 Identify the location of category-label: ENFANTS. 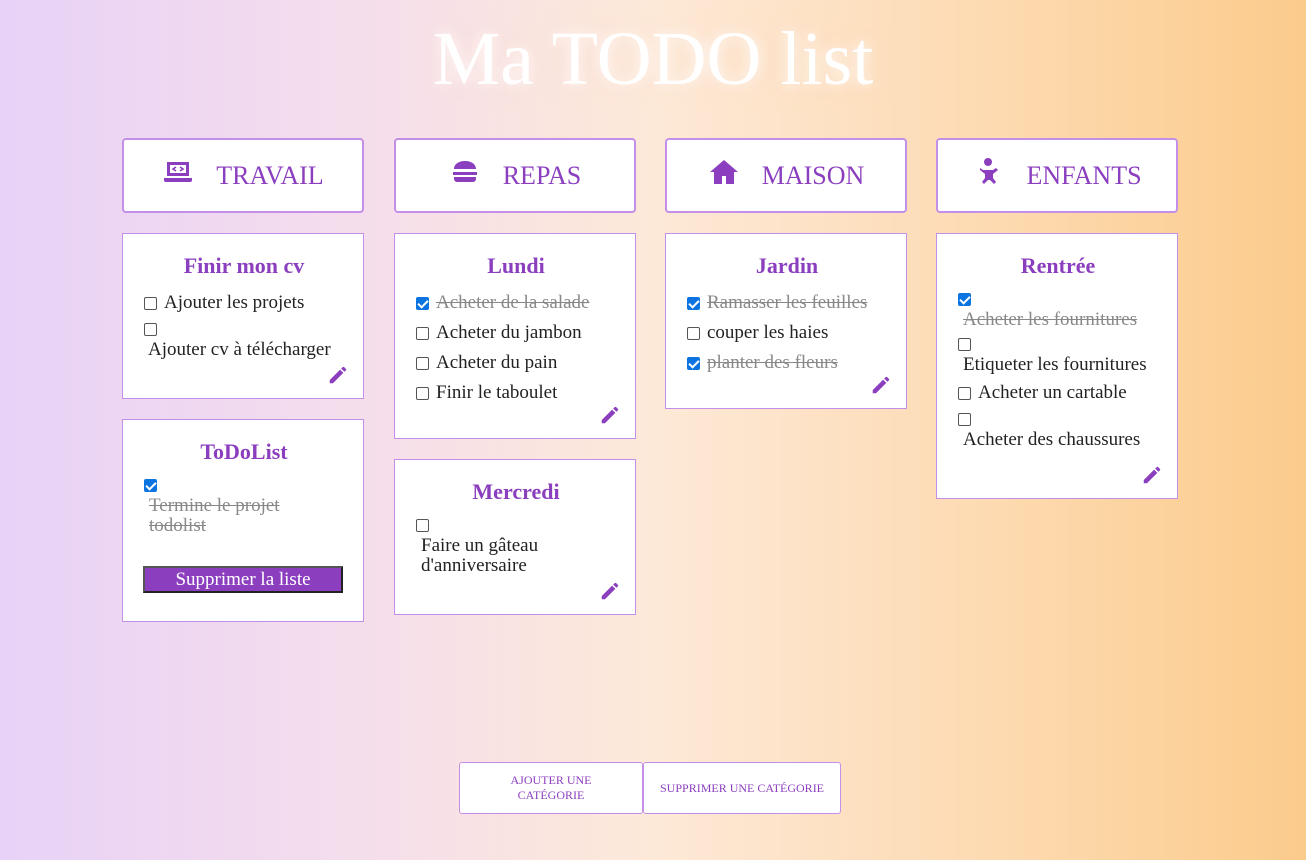
(1084, 175).